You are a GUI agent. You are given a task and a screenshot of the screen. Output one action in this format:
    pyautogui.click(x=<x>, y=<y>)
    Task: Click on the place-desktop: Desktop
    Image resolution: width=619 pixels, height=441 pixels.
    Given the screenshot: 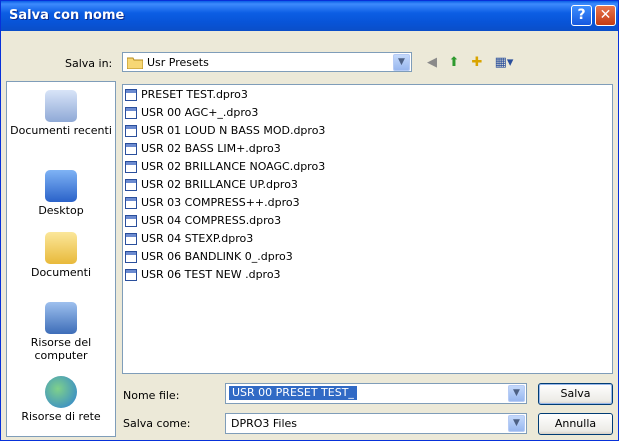 What is the action you would take?
    pyautogui.click(x=61, y=193)
    